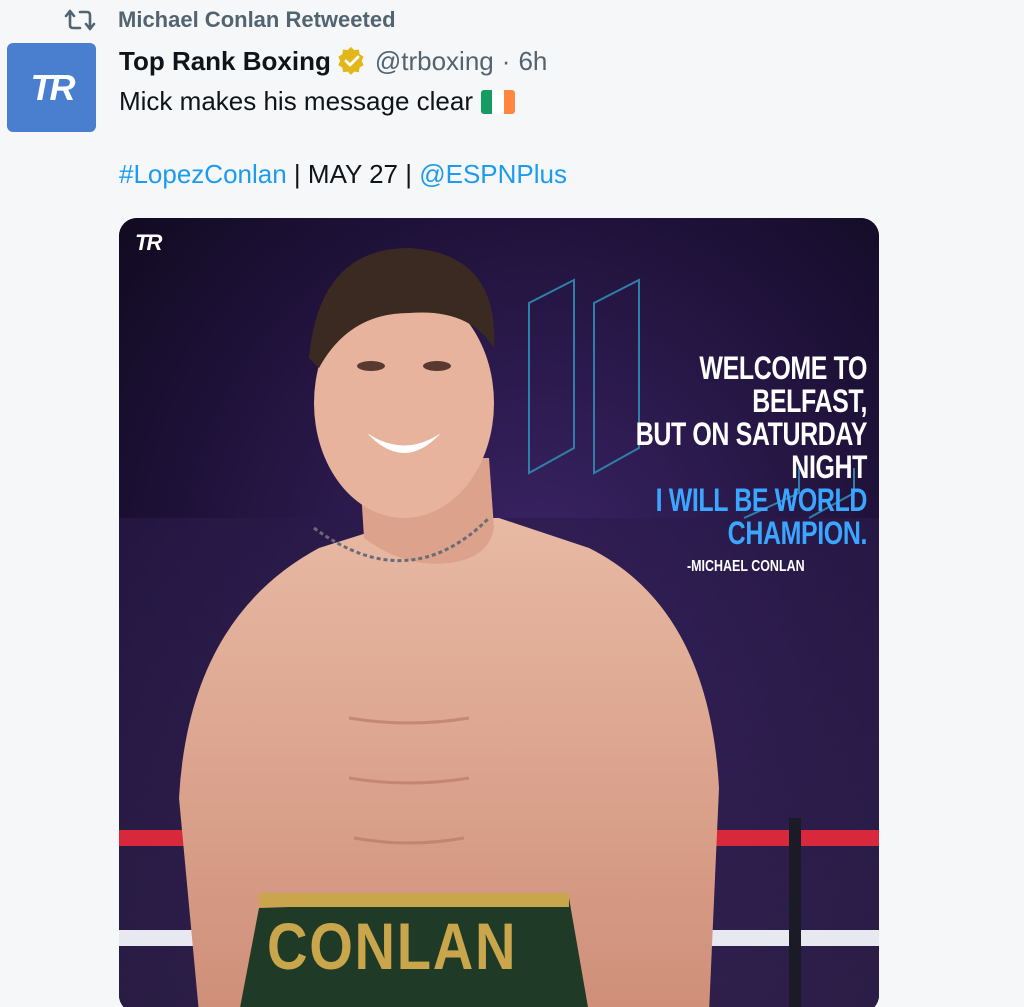  Describe the element at coordinates (333, 61) in the screenshot. I see `tweet-header: Top Rank Boxing @trboxing · 6h` at that location.